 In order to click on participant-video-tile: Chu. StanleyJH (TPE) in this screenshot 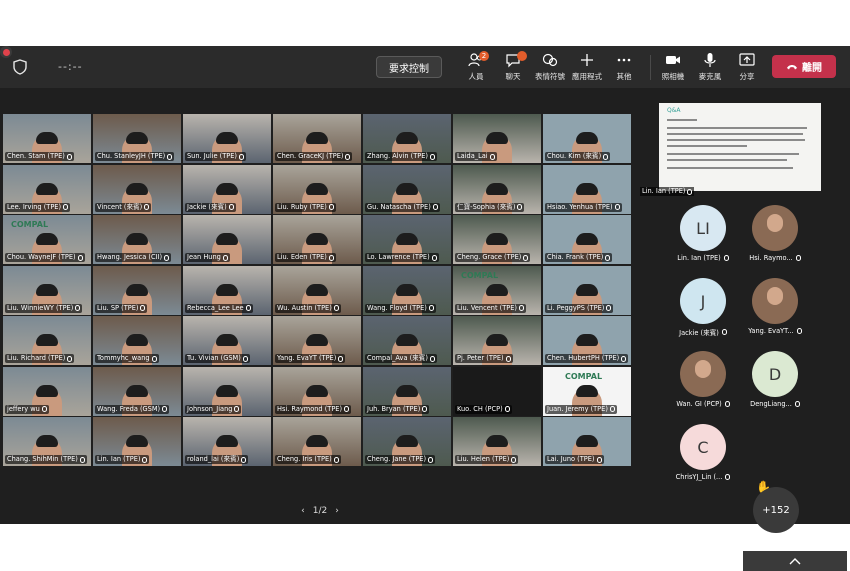, I will do `click(137, 138)`.